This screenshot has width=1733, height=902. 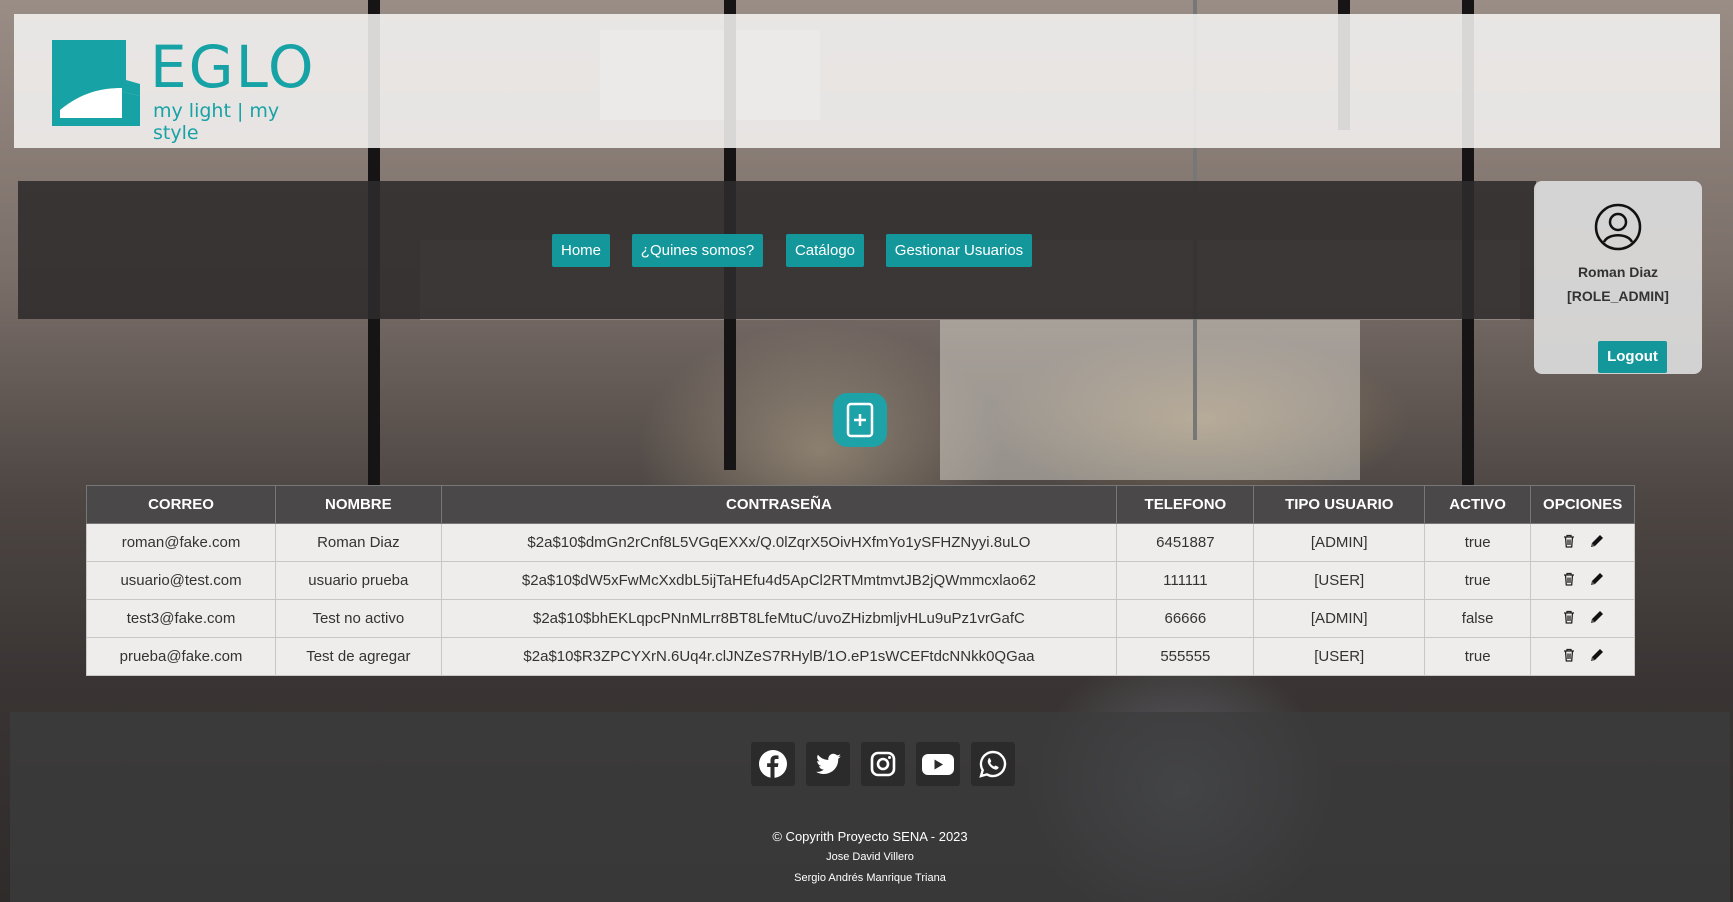 I want to click on add-document-icon, so click(x=860, y=420).